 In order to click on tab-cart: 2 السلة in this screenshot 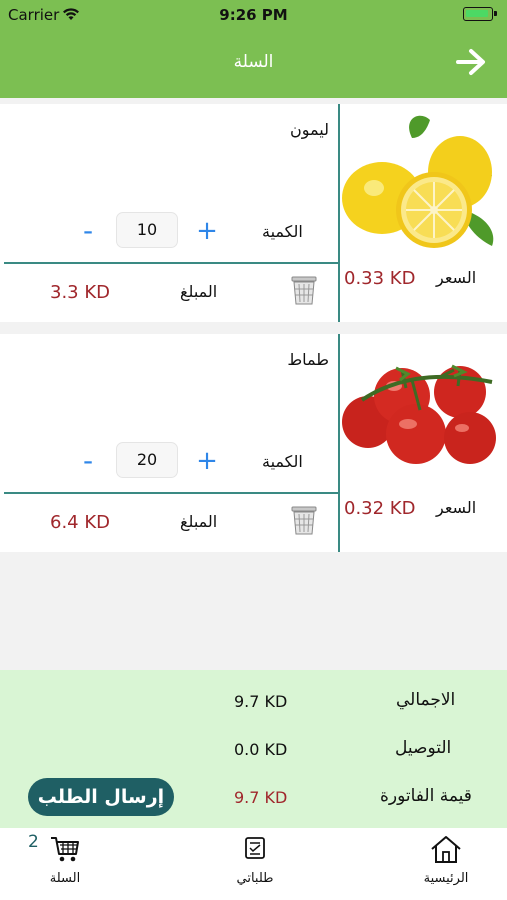, I will do `click(65, 864)`.